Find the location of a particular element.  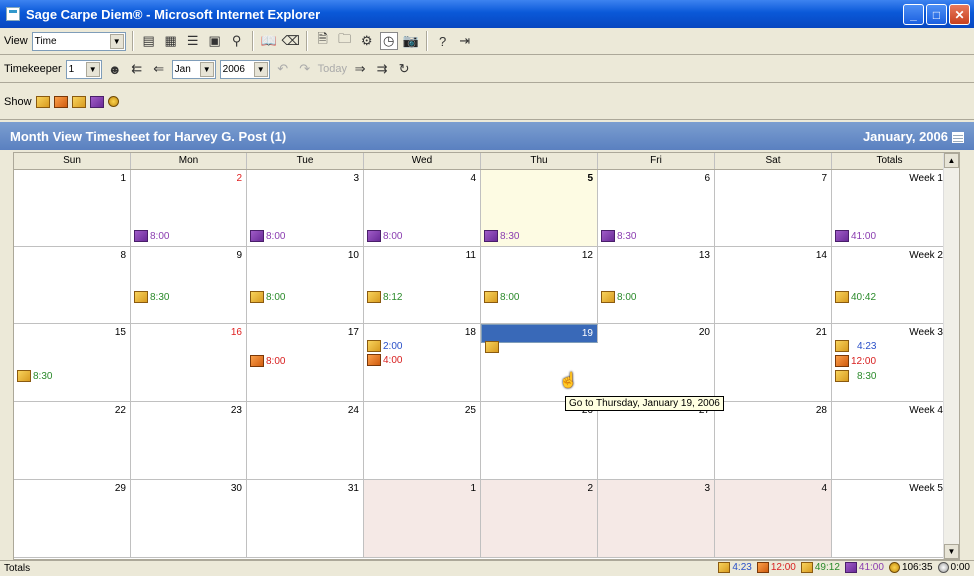

camera-icon: 📷 is located at coordinates (411, 41).